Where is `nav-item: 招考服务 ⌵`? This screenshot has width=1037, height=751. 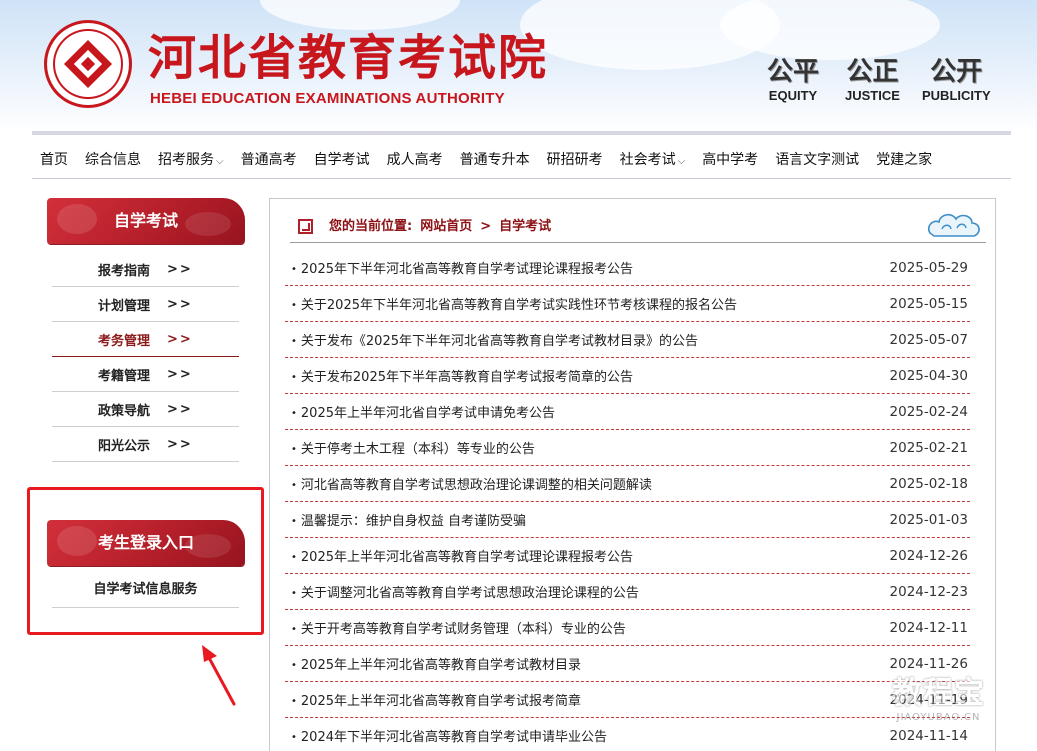 nav-item: 招考服务 ⌵ is located at coordinates (191, 159).